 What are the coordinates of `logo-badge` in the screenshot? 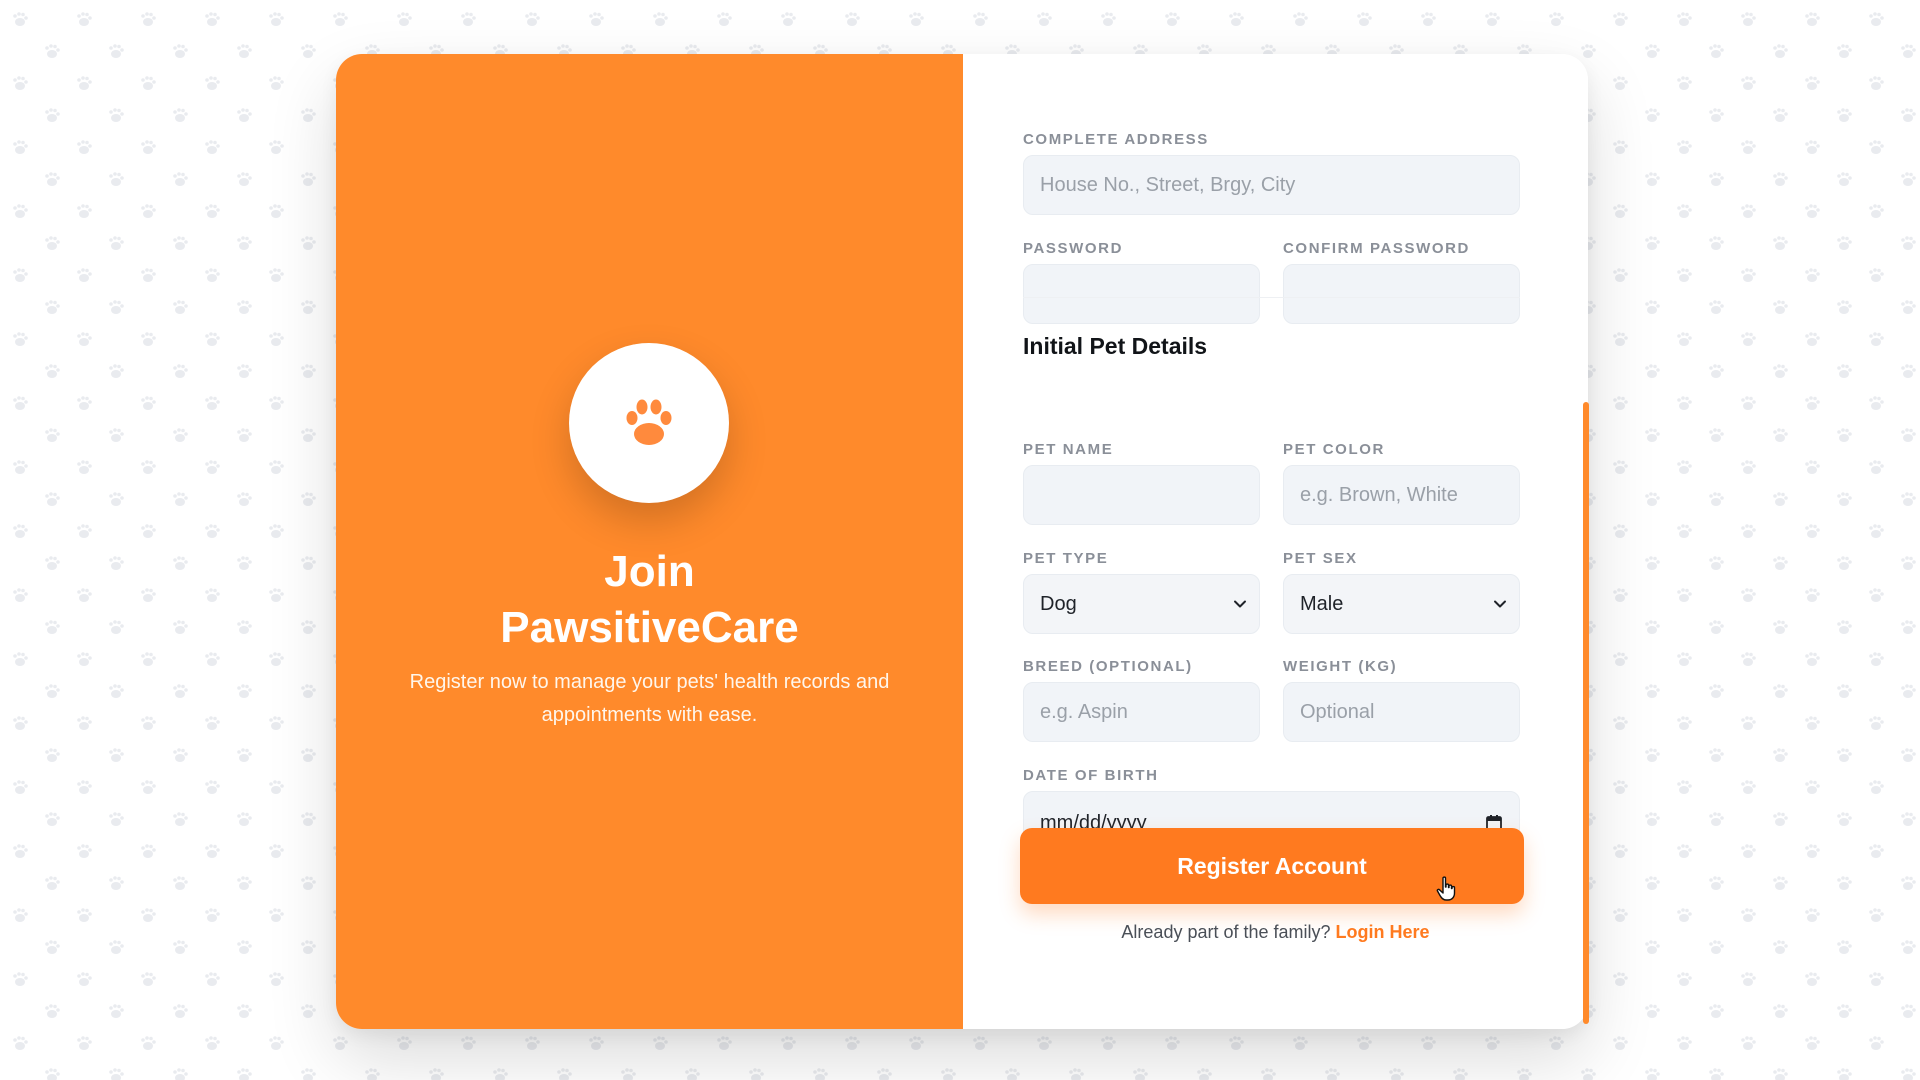 It's located at (649, 423).